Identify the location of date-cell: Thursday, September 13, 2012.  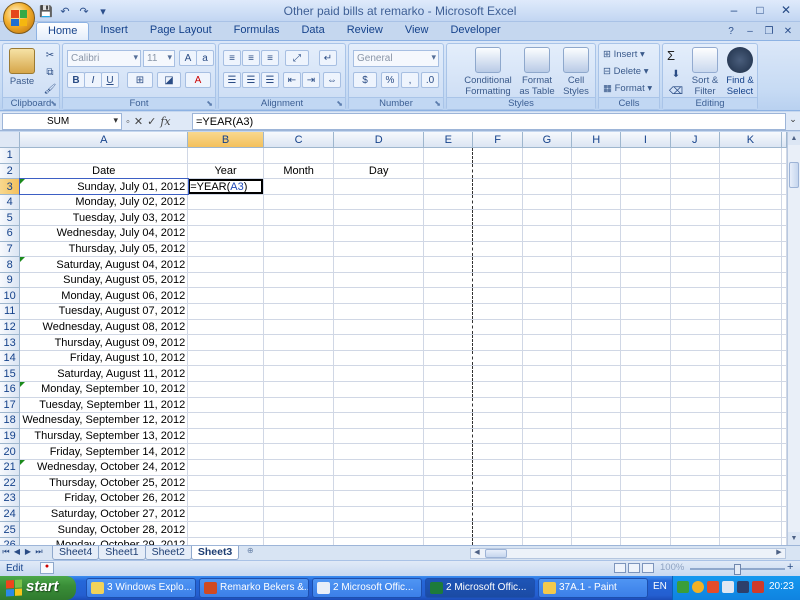
(104, 436).